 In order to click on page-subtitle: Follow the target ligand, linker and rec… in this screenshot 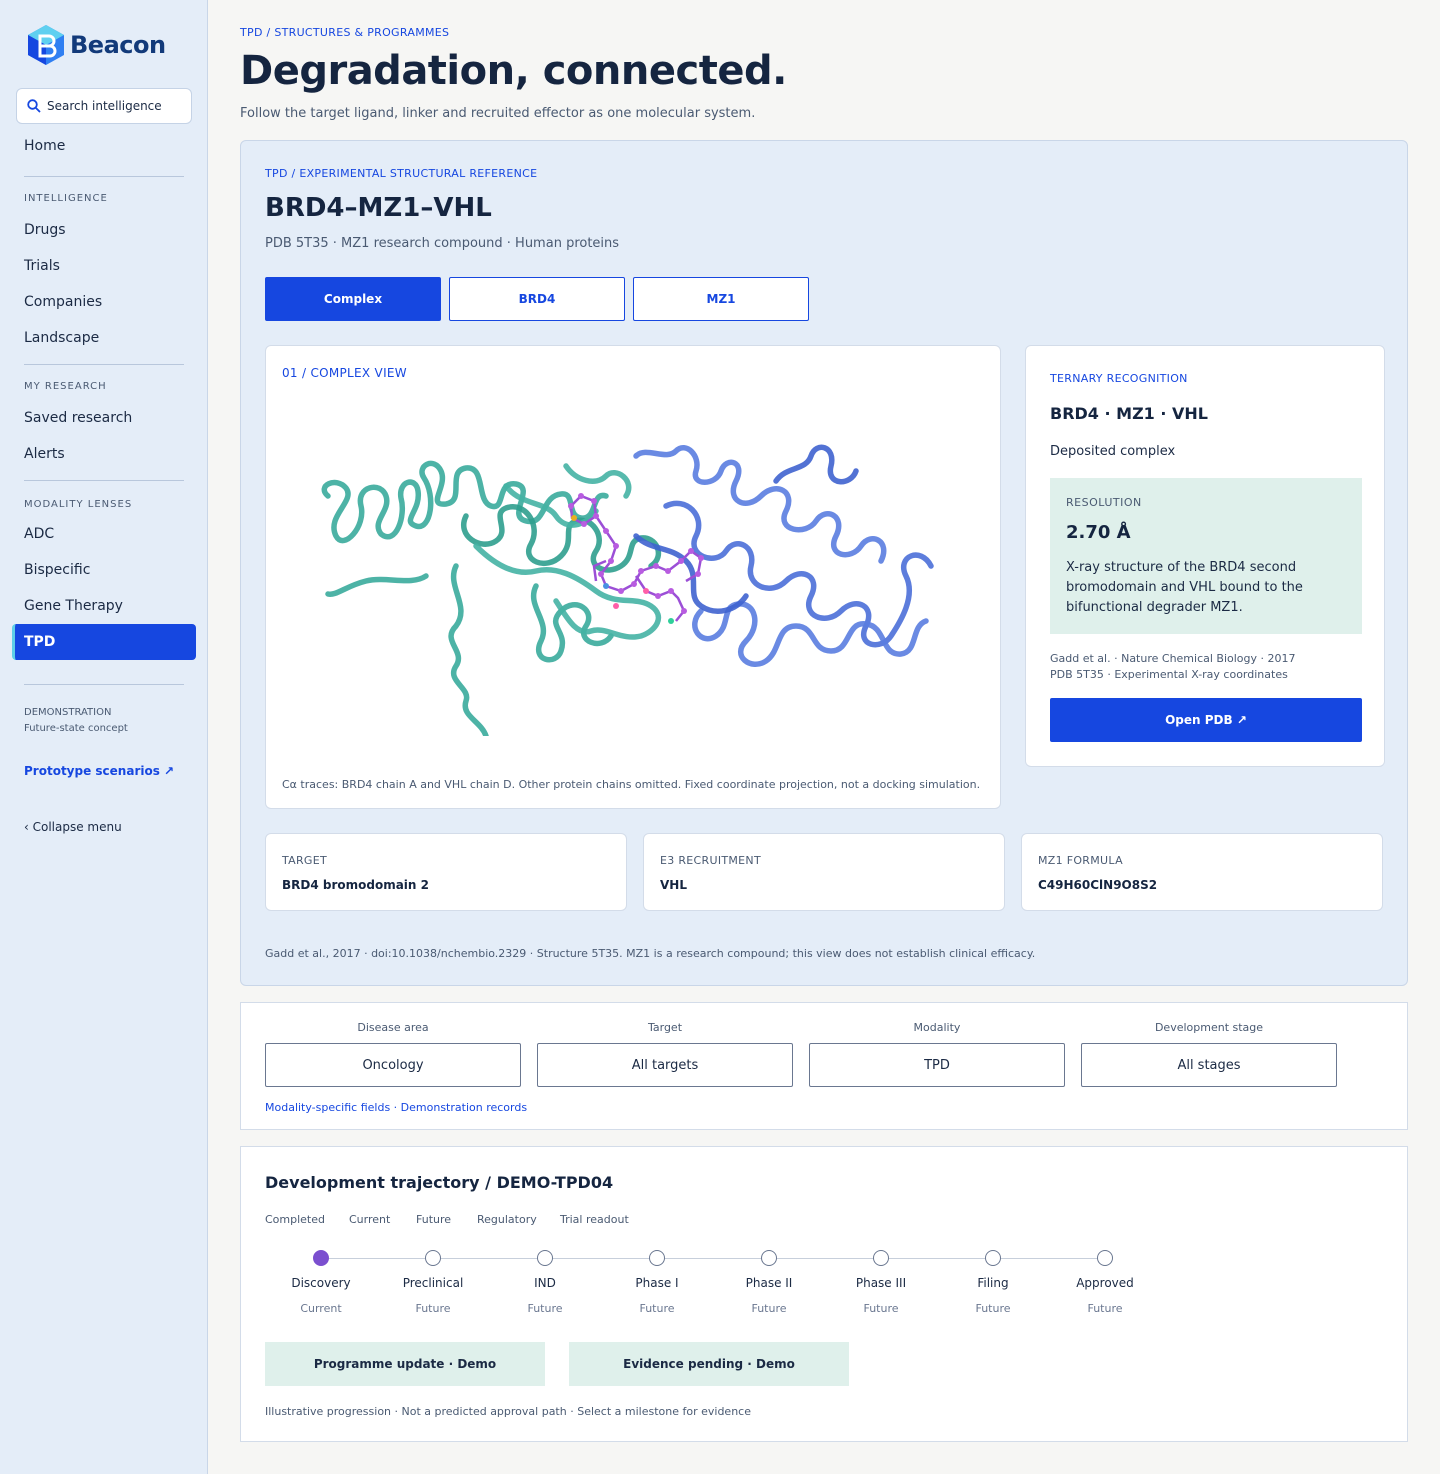, I will do `click(498, 113)`.